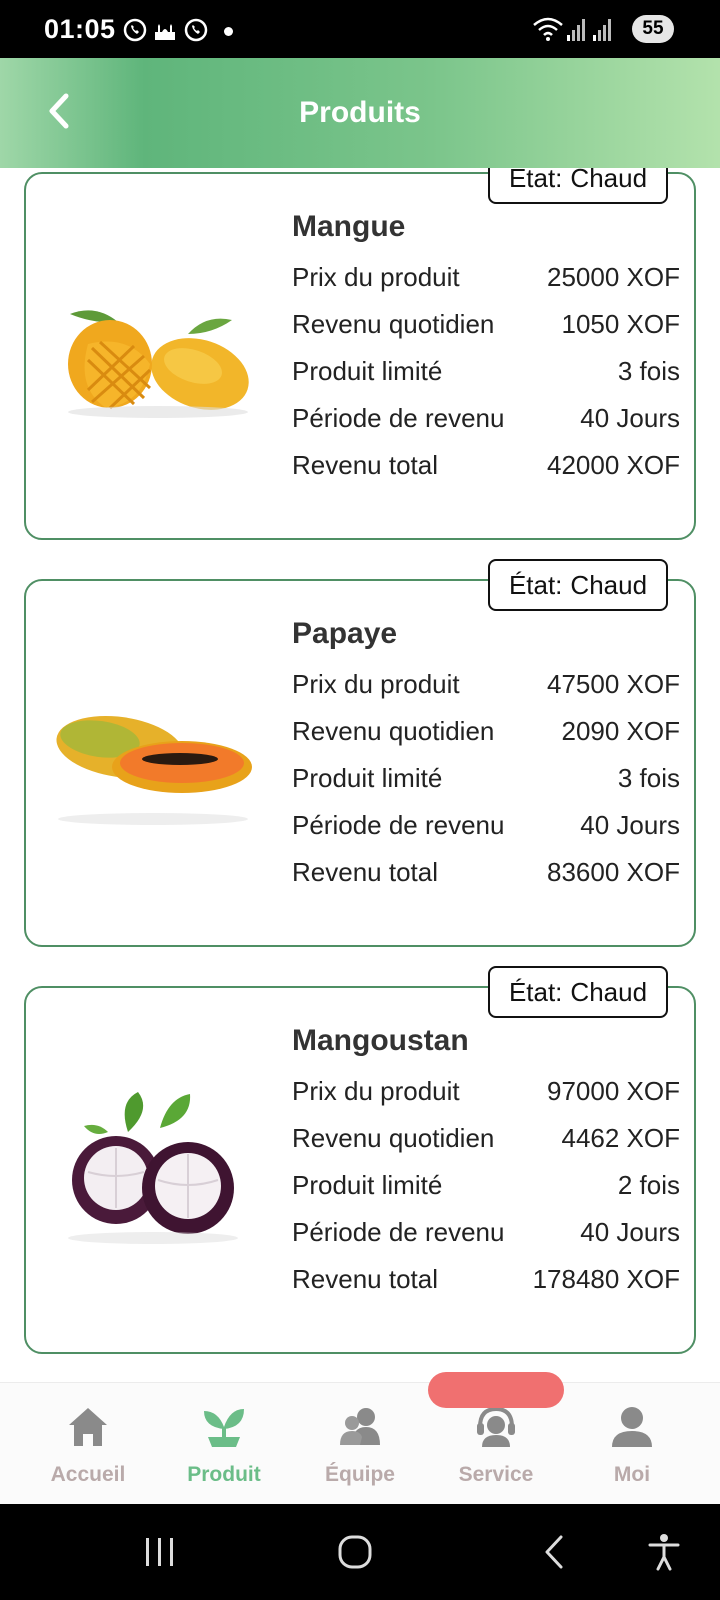 This screenshot has height=1600, width=720. What do you see at coordinates (228, 31) in the screenshot?
I see `more-notifications-dot` at bounding box center [228, 31].